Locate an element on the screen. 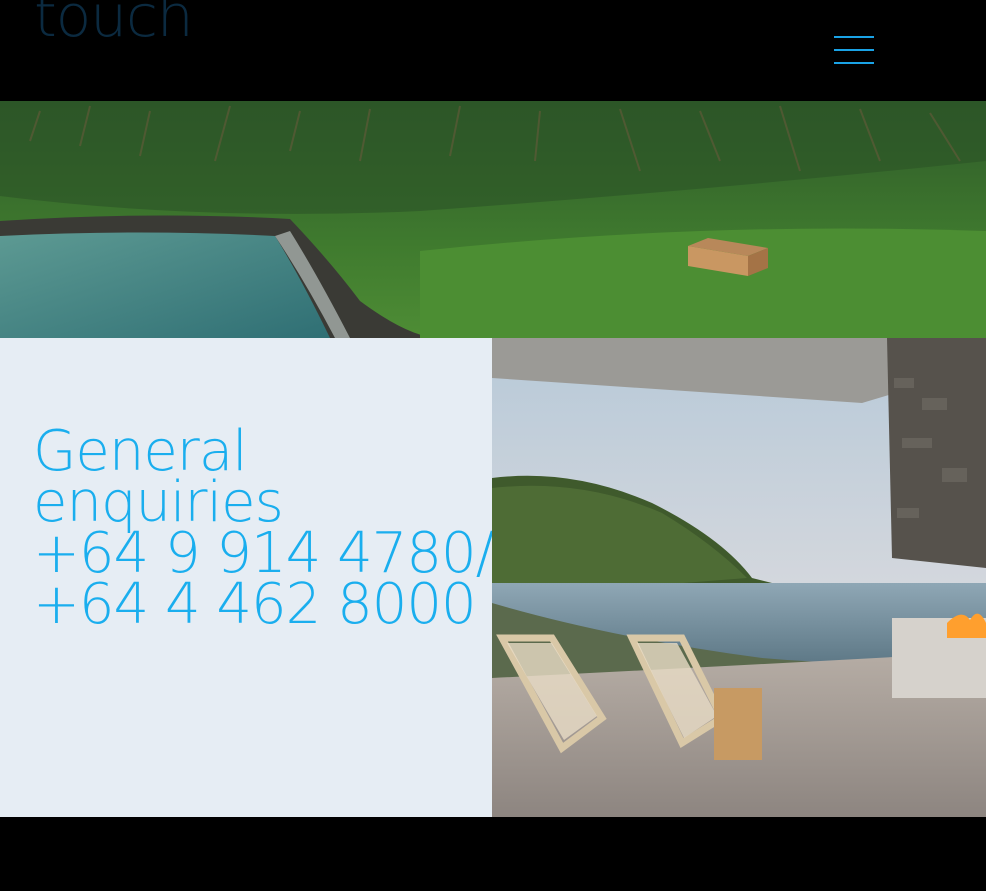 Image resolution: width=986 pixels, height=891 pixels. logo: touch is located at coordinates (114, 22).